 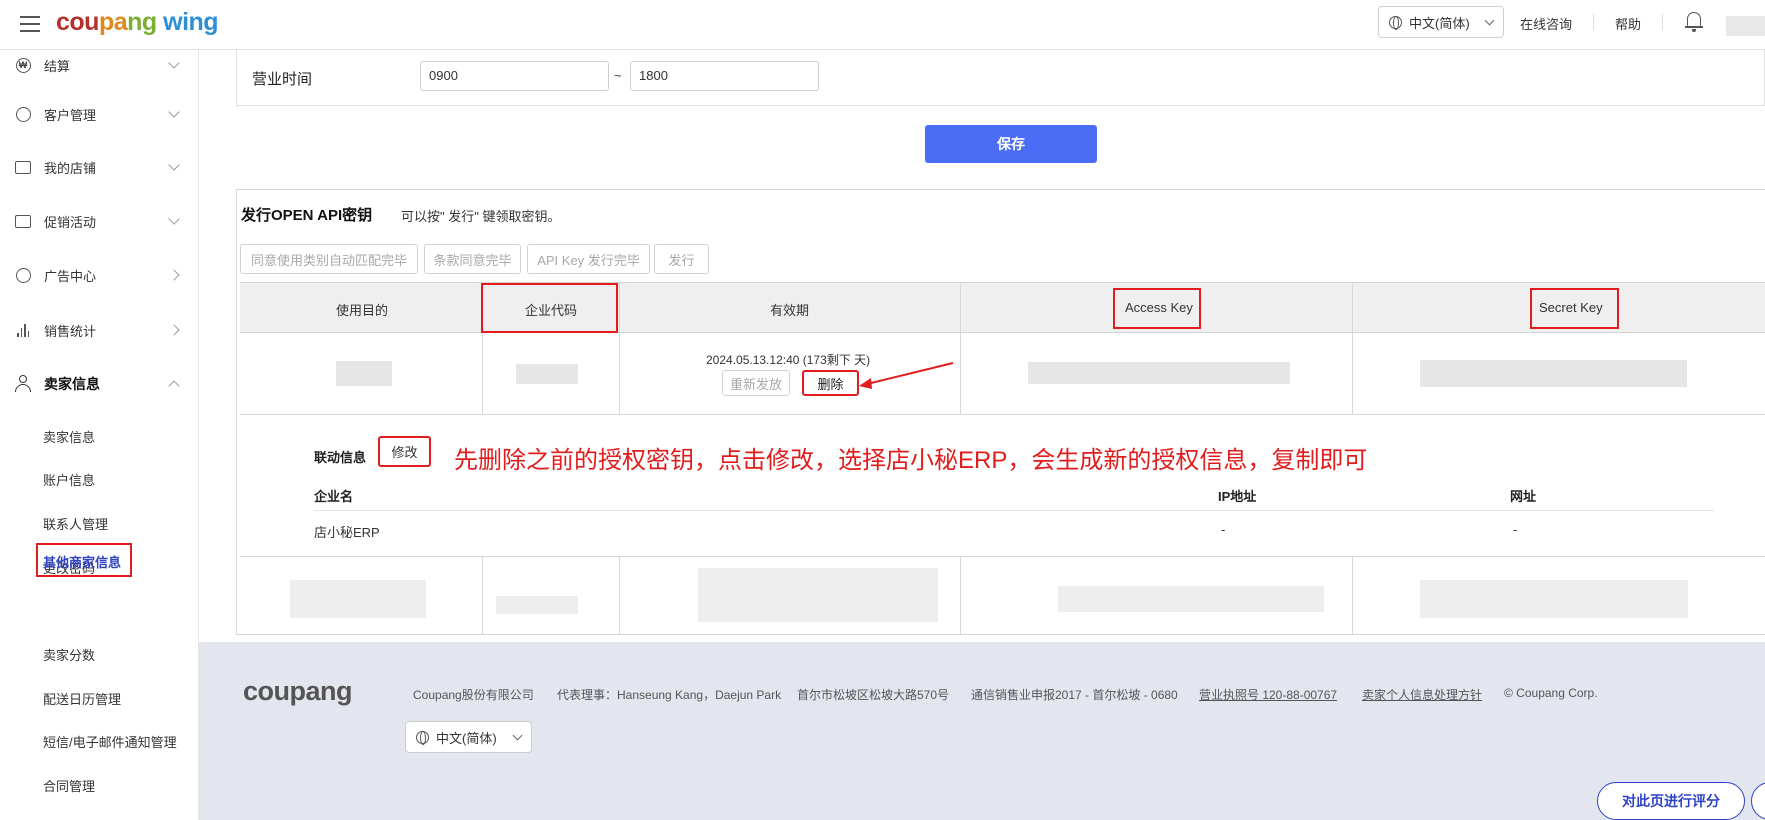 What do you see at coordinates (69, 654) in the screenshot?
I see `sub-item-seller-score: 卖家分数` at bounding box center [69, 654].